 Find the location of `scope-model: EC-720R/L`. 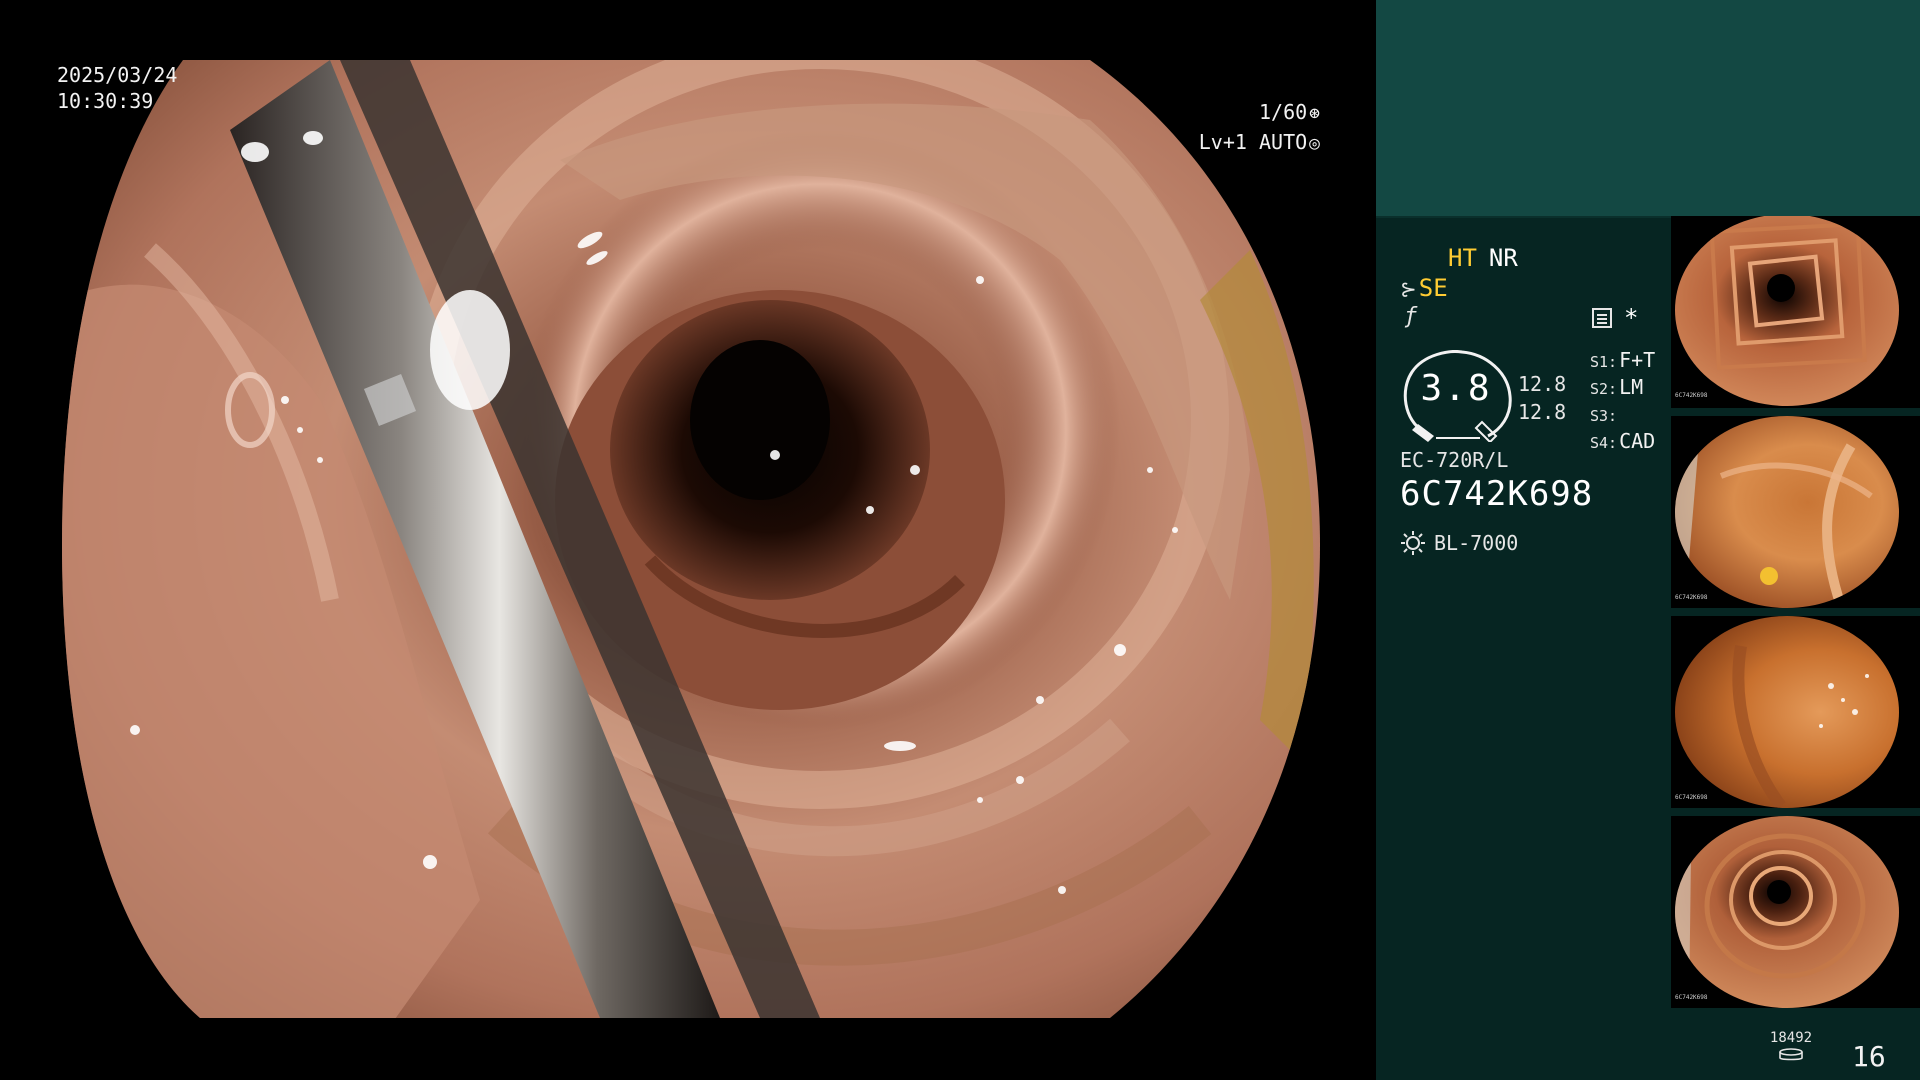

scope-model: EC-720R/L is located at coordinates (1454, 460).